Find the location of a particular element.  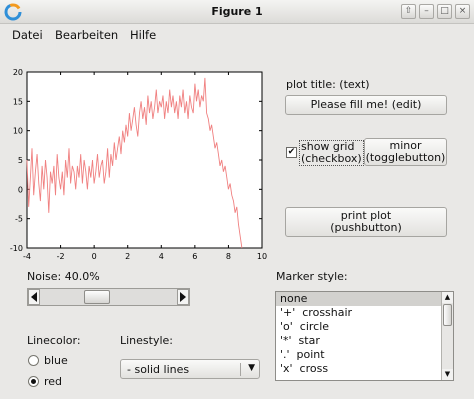

menu-hilfe: Hilfe is located at coordinates (143, 35).